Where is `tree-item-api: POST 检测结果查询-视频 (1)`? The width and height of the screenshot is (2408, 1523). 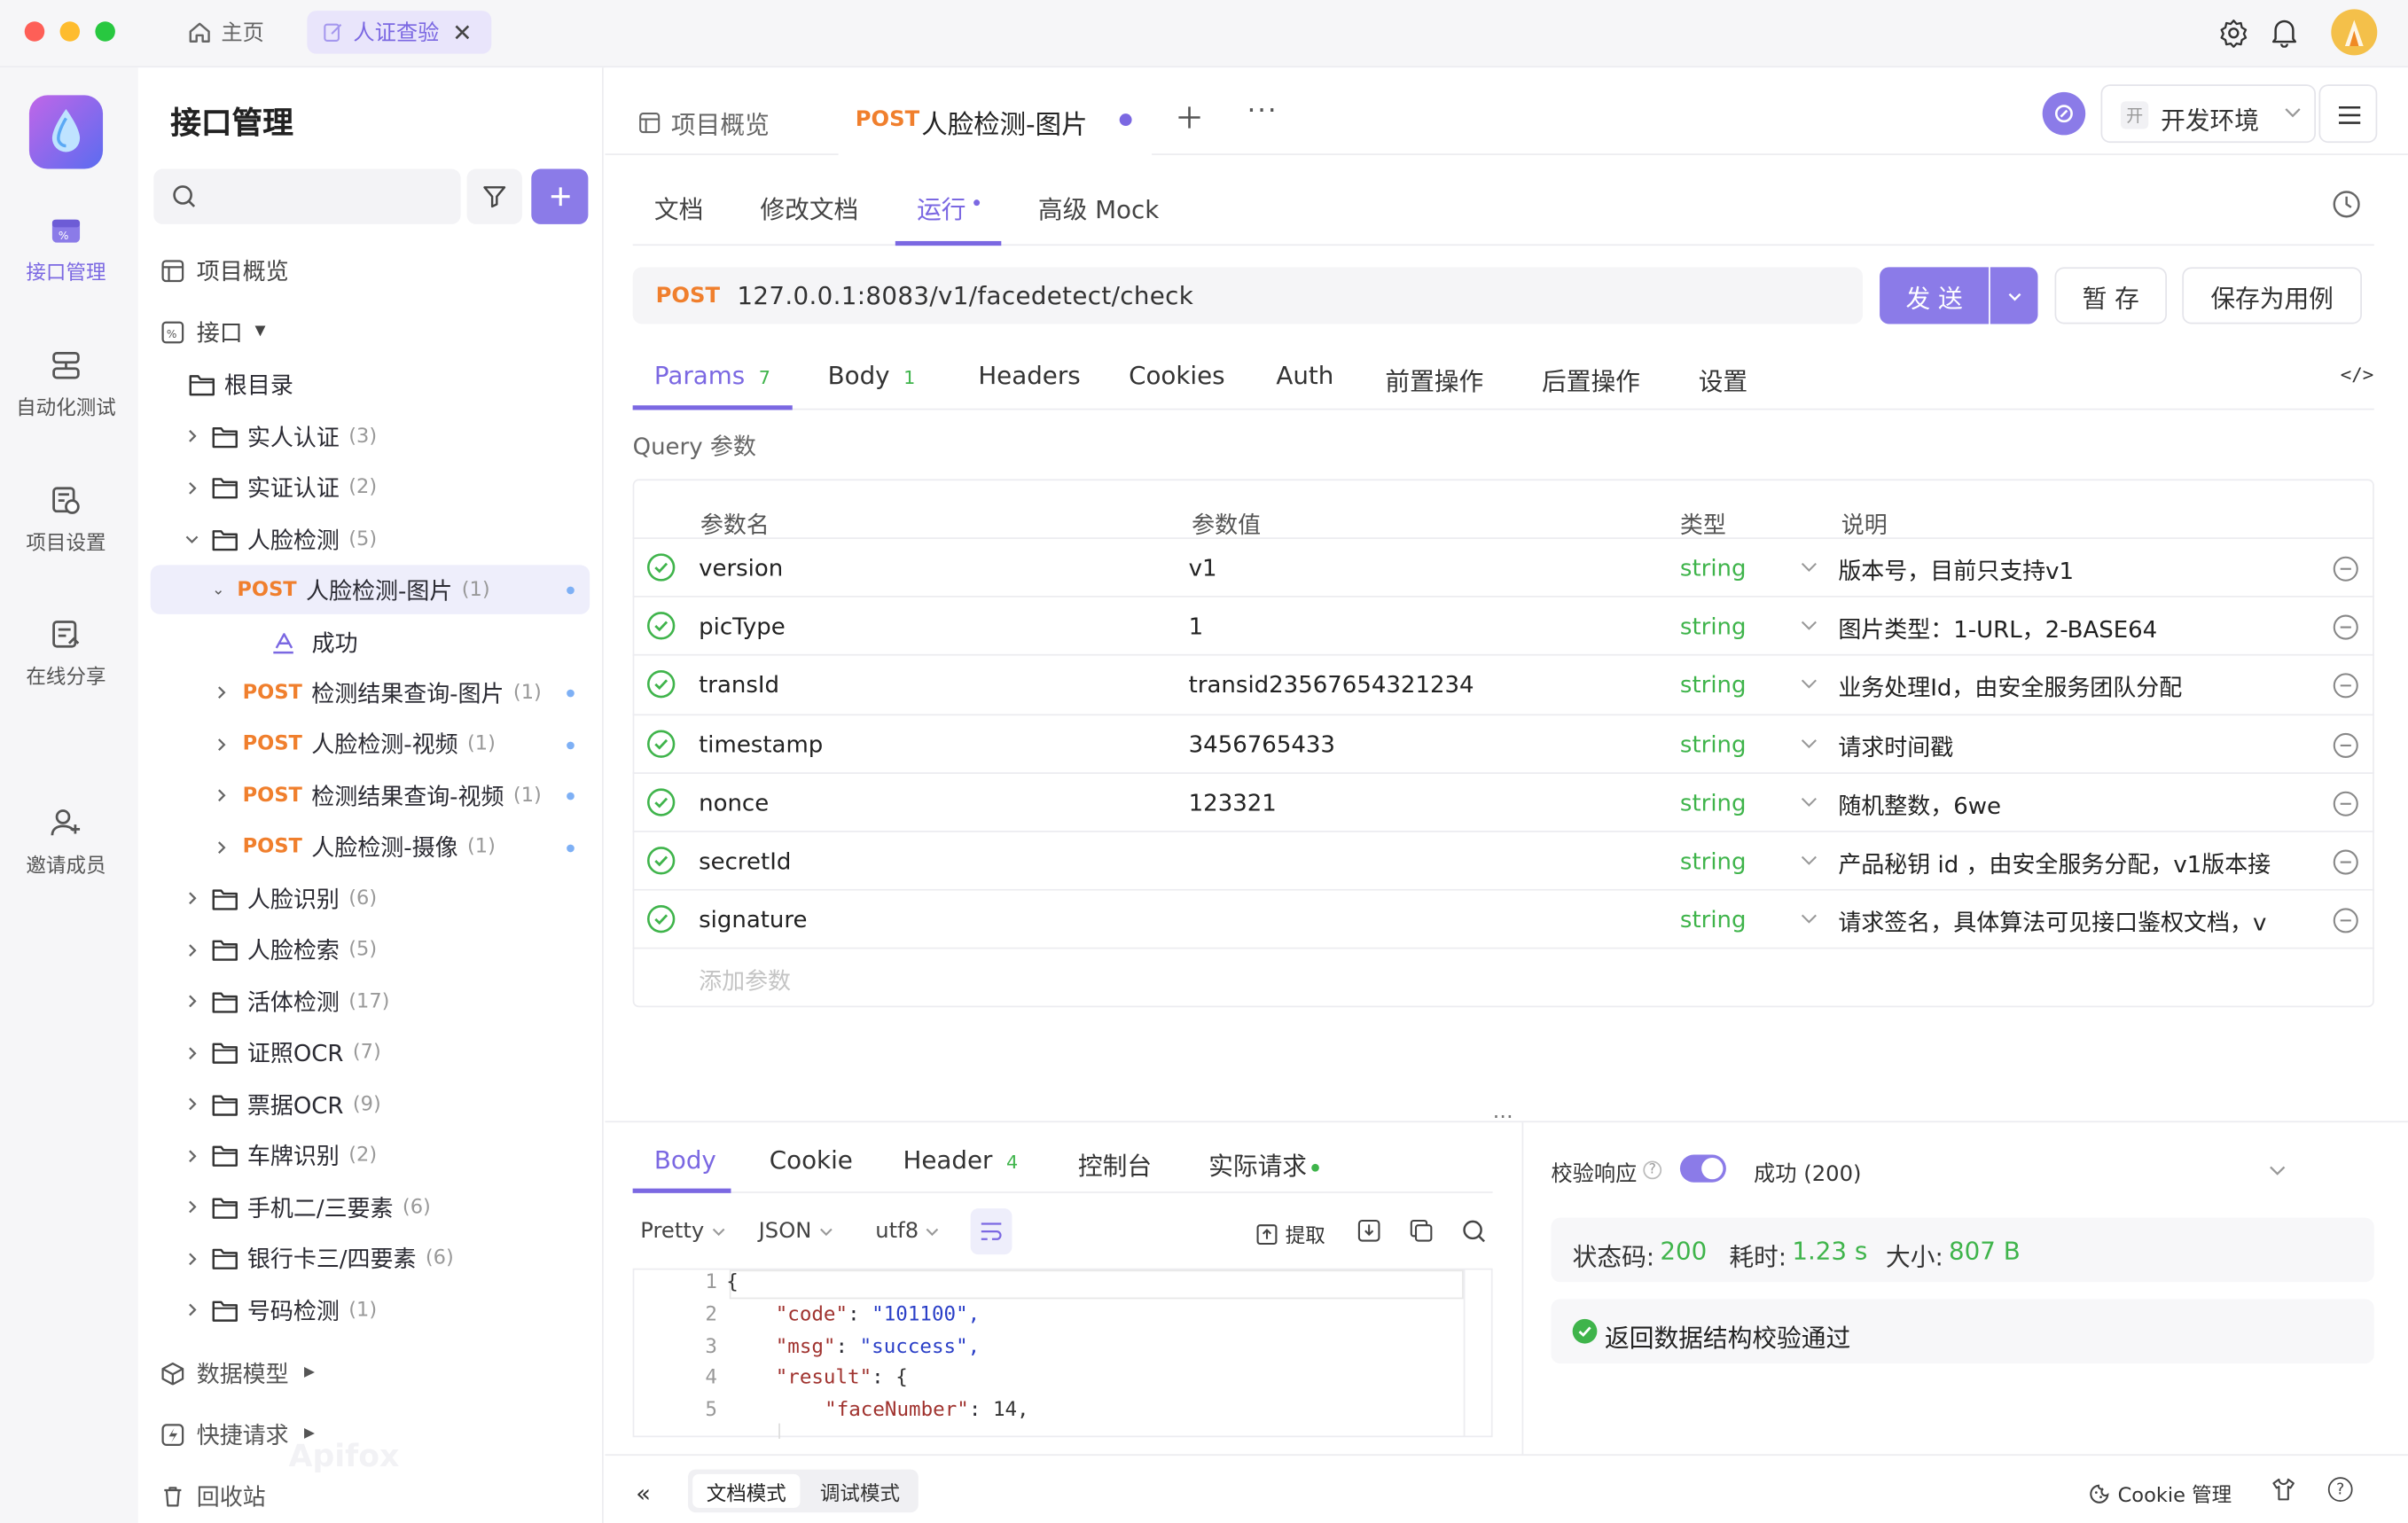
tree-item-api: POST 检测结果查询-视频 (1) is located at coordinates (370, 795).